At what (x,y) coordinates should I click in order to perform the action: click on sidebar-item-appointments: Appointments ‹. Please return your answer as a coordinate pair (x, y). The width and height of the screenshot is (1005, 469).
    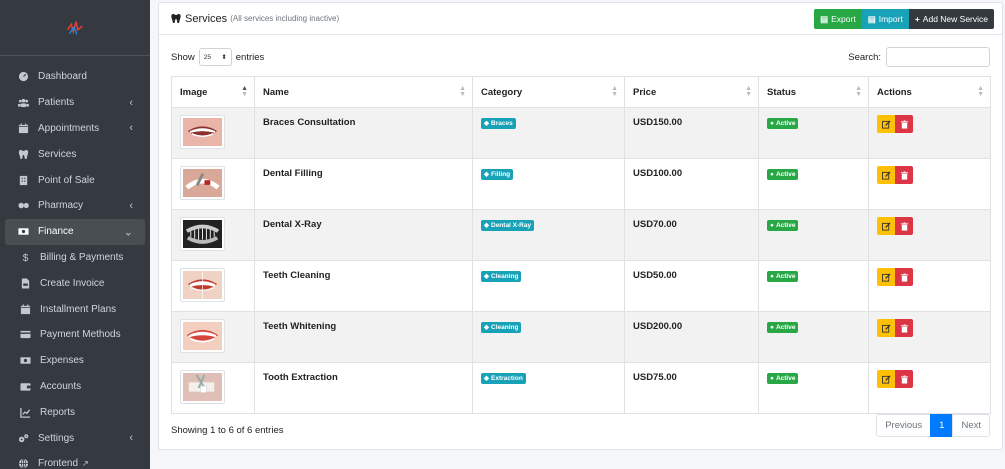
    Looking at the image, I should click on (75, 129).